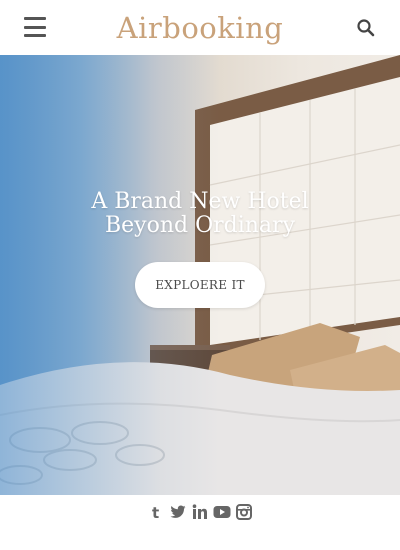 The height and width of the screenshot is (550, 400). I want to click on search-icon, so click(366, 28).